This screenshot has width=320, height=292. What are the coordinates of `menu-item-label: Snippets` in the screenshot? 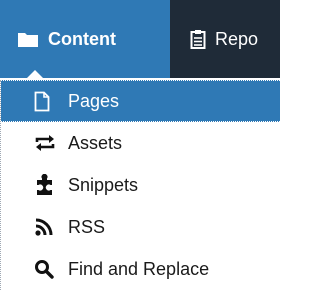 It's located at (103, 184).